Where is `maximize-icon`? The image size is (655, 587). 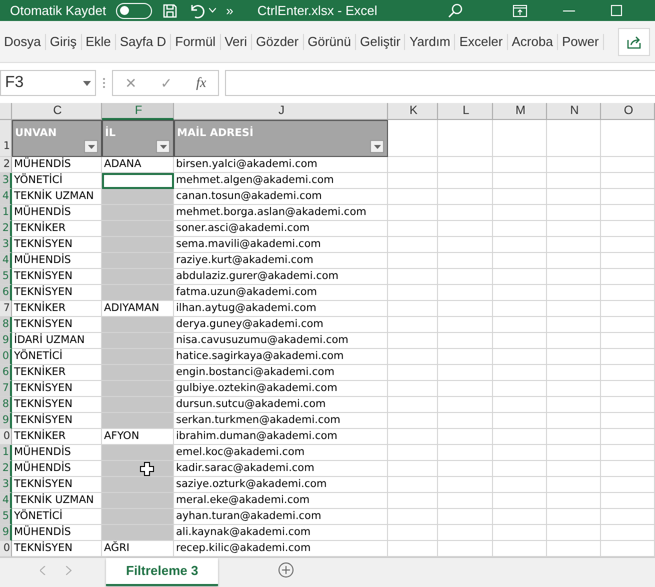 maximize-icon is located at coordinates (616, 10).